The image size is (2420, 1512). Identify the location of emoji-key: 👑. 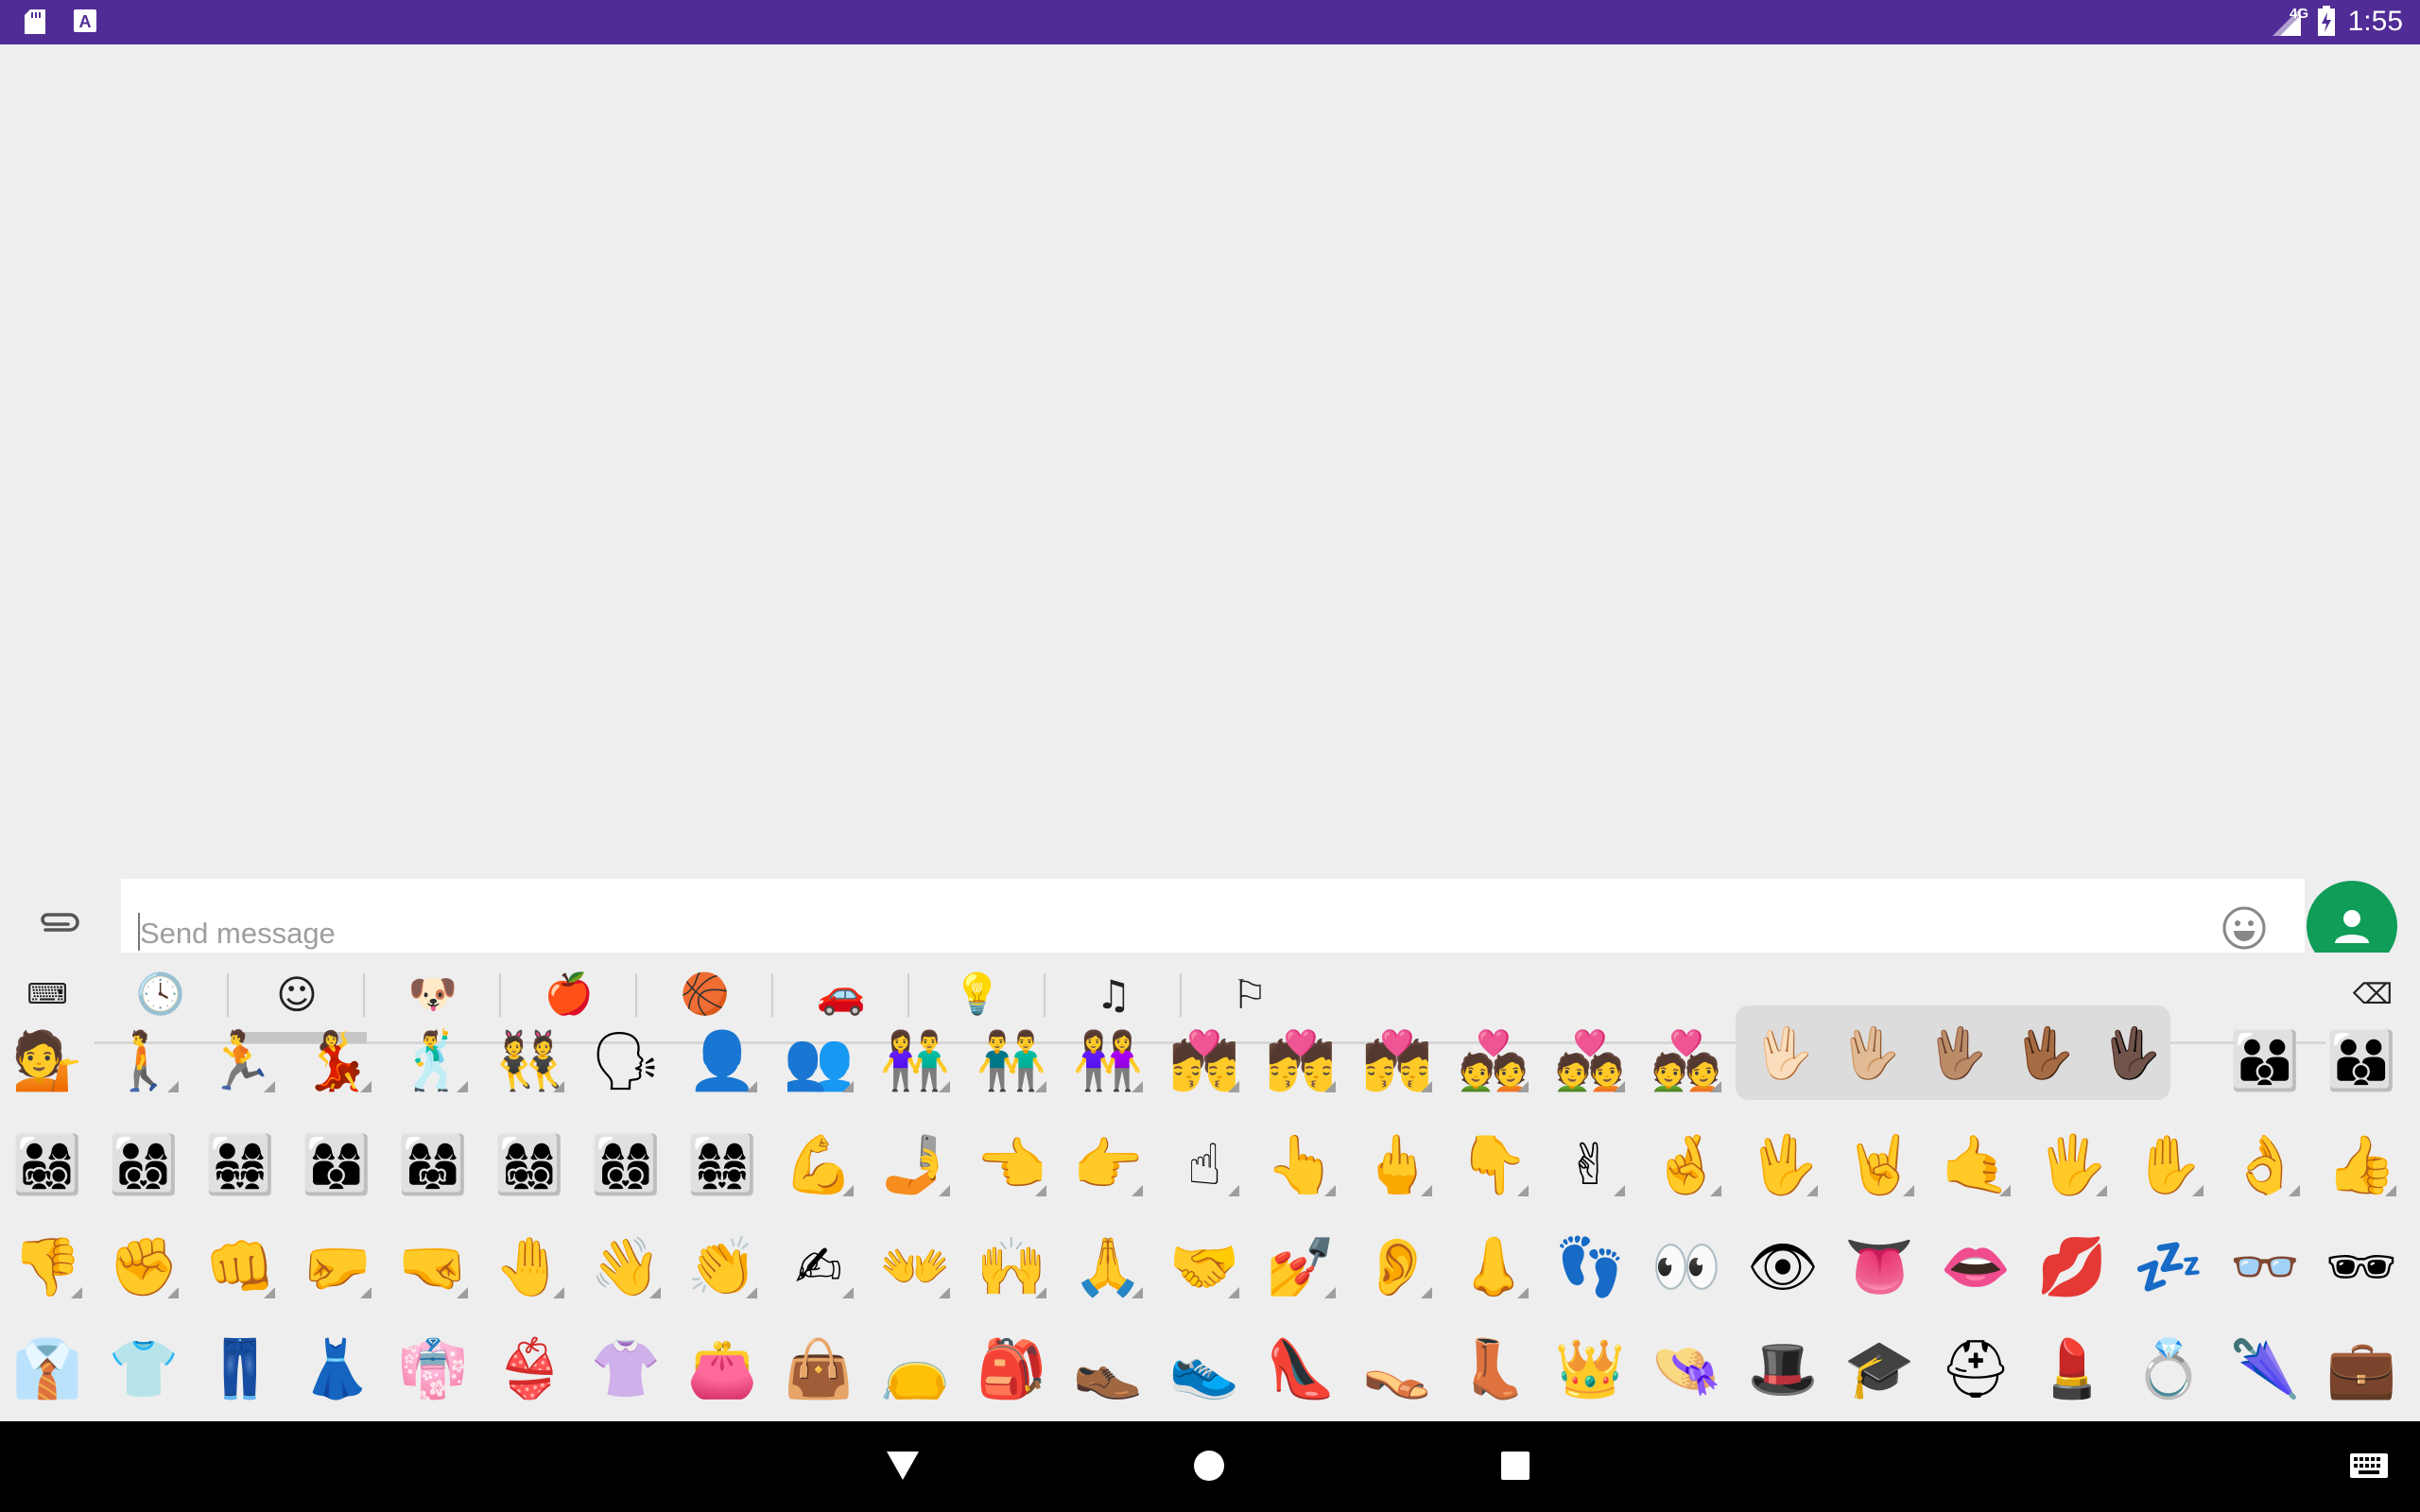
(1590, 1369).